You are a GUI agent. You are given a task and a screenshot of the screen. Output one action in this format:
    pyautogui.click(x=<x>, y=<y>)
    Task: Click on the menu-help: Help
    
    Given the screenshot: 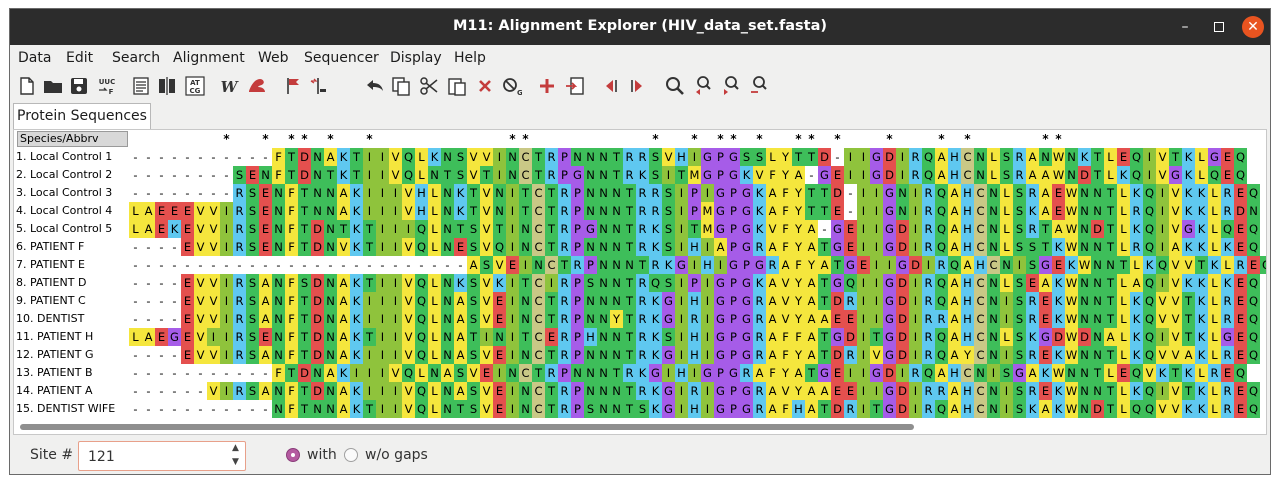 What is the action you would take?
    pyautogui.click(x=470, y=58)
    